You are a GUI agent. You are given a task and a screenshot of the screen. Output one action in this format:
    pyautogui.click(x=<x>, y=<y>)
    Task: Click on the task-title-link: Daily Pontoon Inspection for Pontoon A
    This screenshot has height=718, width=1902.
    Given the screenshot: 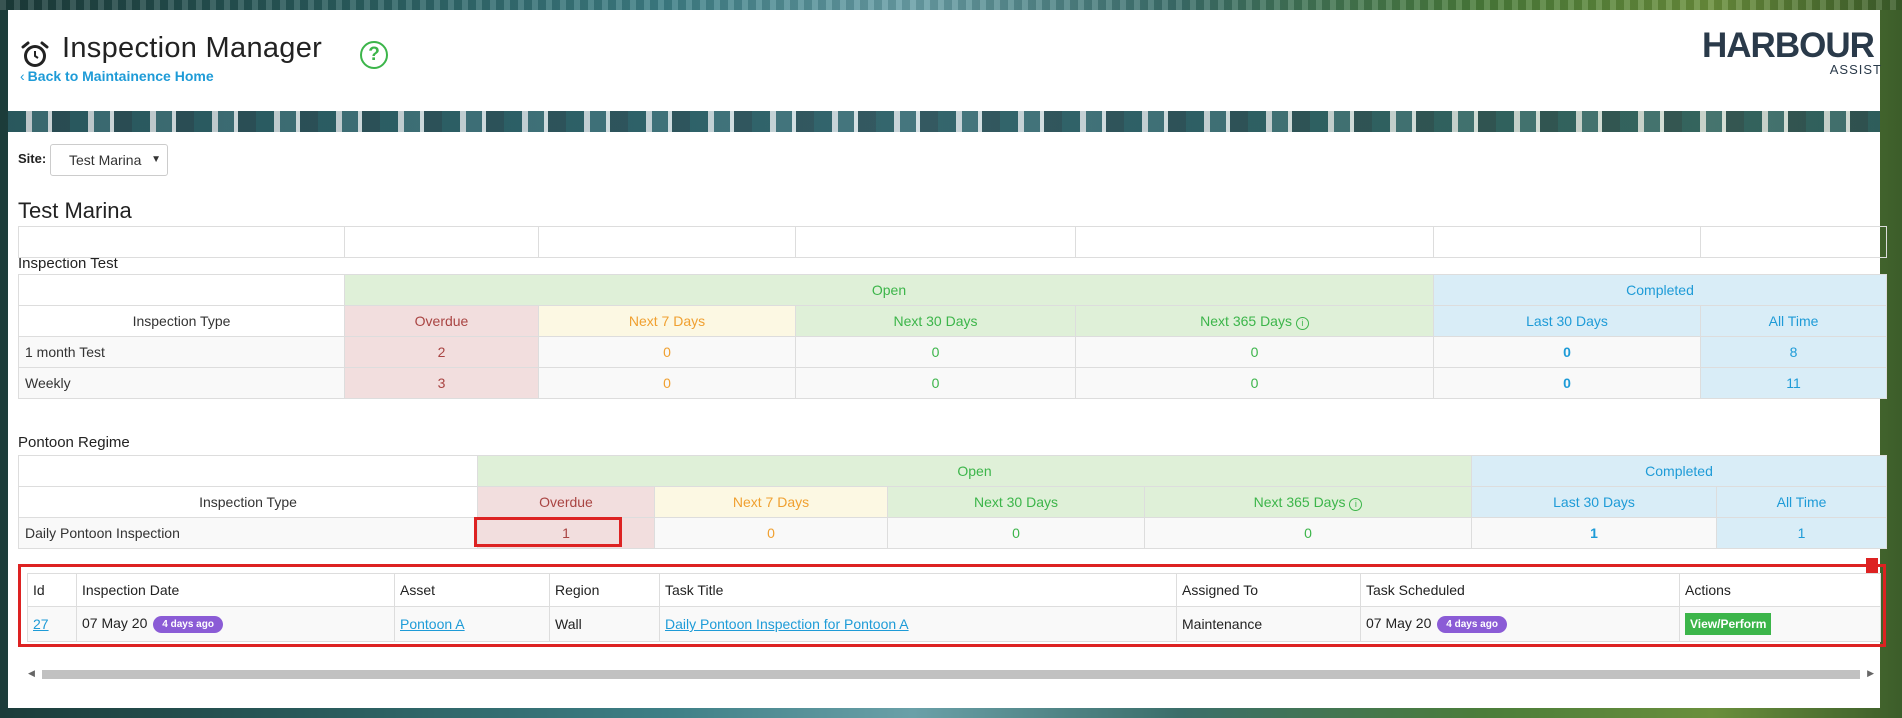 What is the action you would take?
    pyautogui.click(x=787, y=624)
    